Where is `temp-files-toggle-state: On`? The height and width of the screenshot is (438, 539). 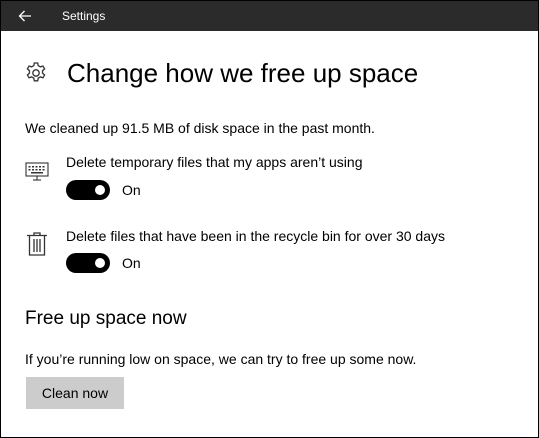
temp-files-toggle-state: On is located at coordinates (131, 190).